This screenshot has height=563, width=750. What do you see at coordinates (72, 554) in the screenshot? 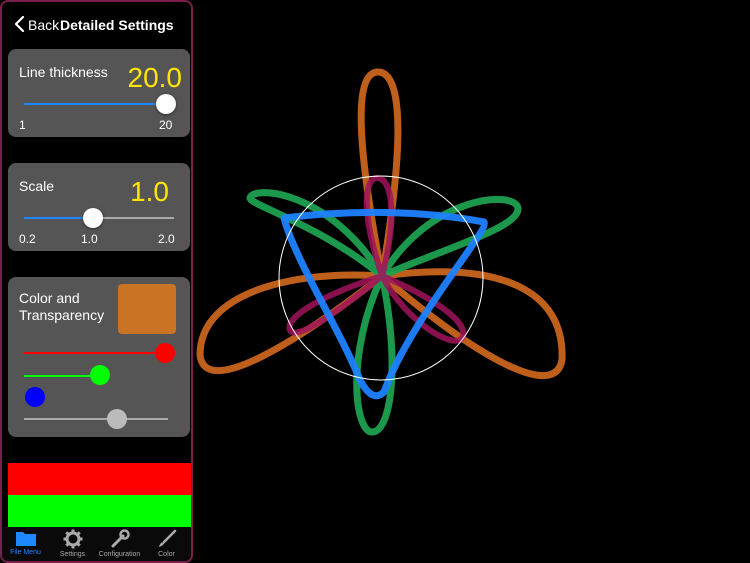
I see `tab-settings-label: Settings` at bounding box center [72, 554].